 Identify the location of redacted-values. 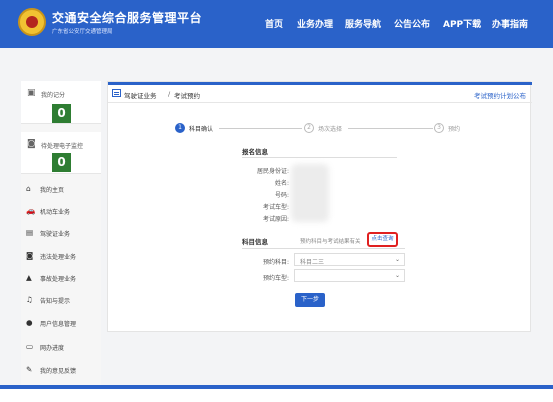
(310, 193).